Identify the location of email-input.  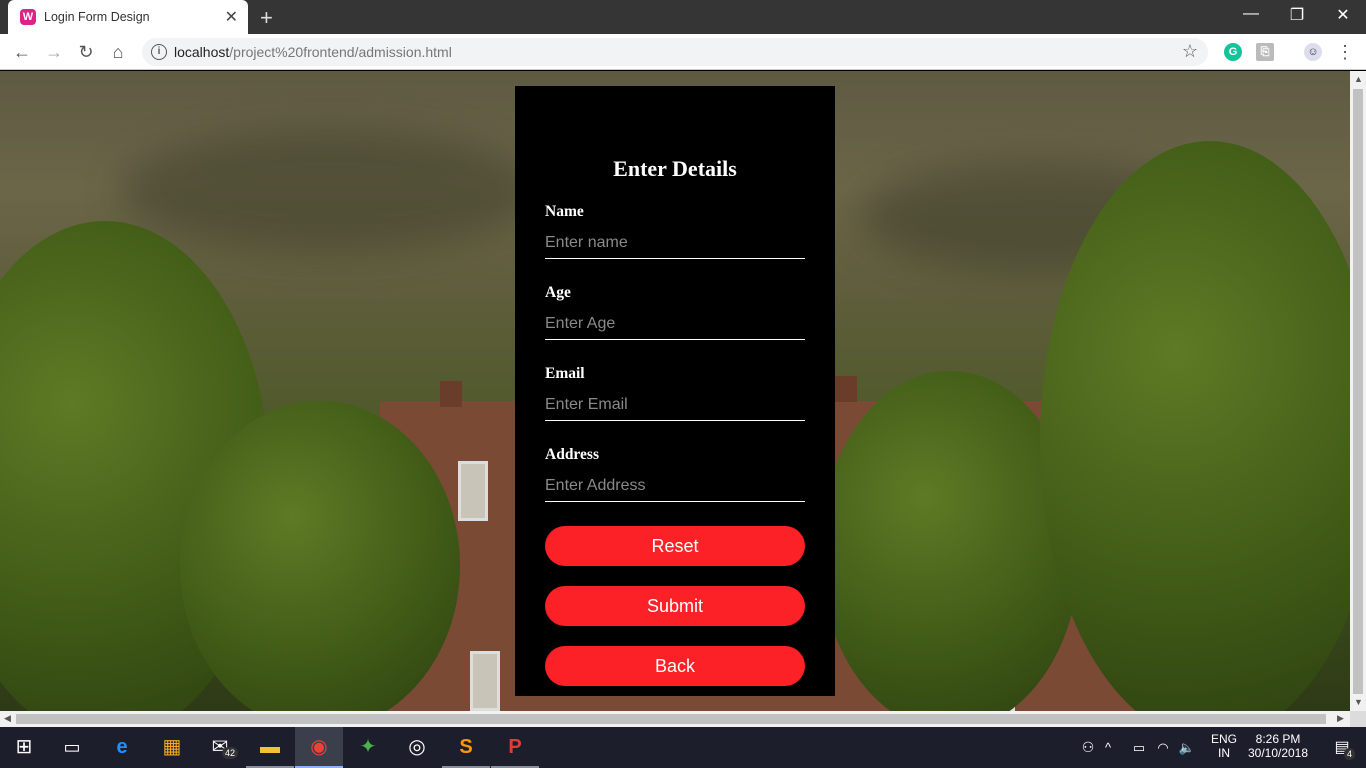
(675, 405).